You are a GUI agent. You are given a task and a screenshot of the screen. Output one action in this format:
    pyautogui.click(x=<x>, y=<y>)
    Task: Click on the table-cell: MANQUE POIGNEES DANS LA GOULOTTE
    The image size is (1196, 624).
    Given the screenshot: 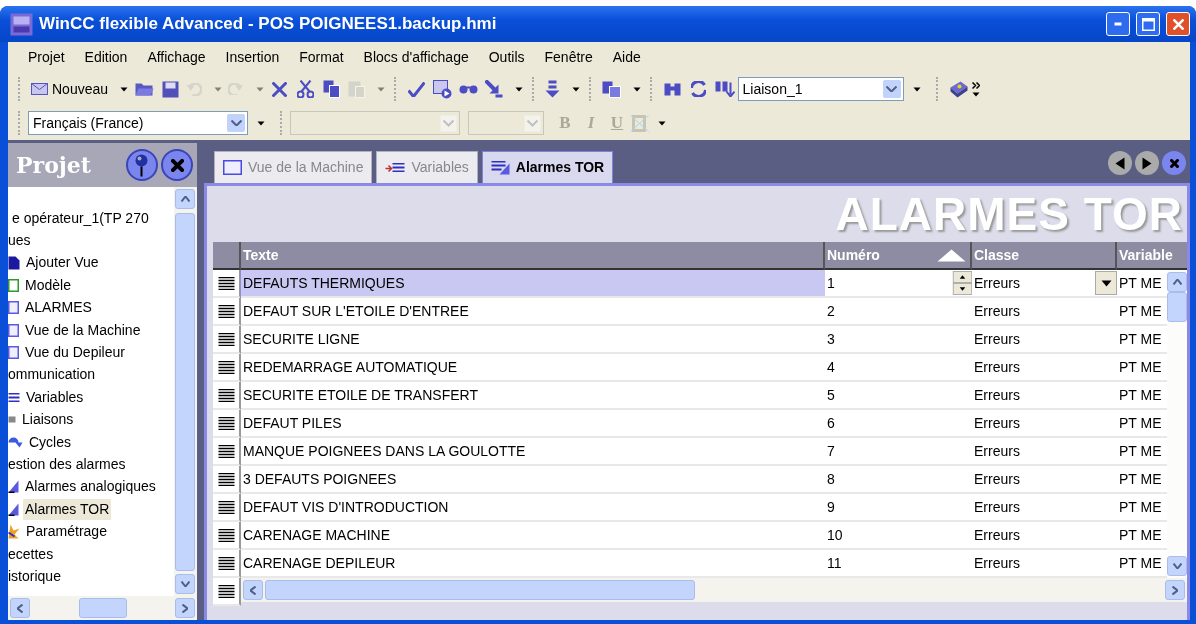 What is the action you would take?
    pyautogui.click(x=533, y=452)
    